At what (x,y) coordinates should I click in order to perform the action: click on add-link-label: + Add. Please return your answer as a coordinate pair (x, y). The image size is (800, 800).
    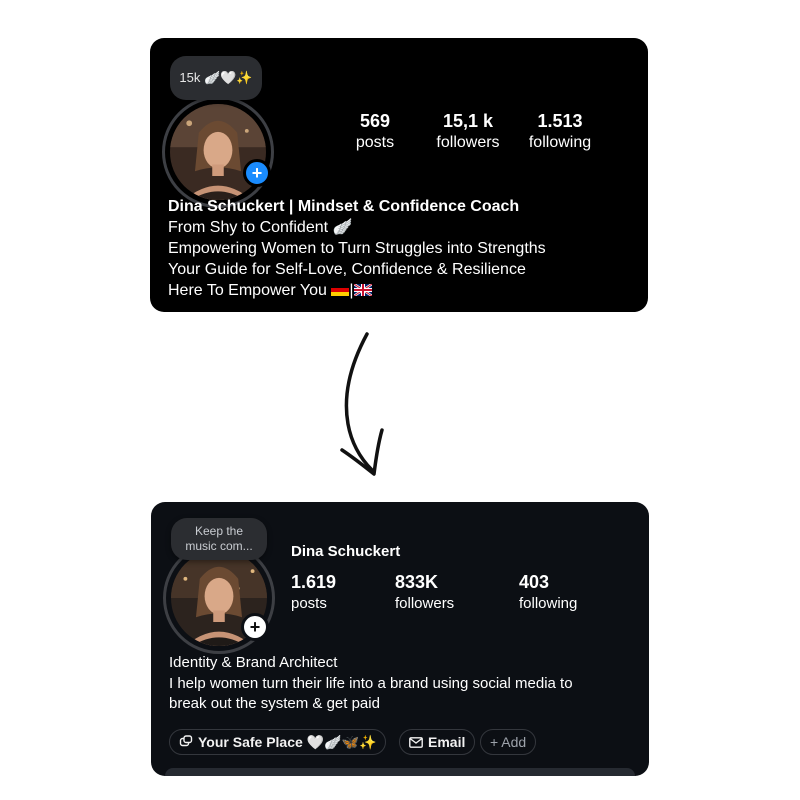
    Looking at the image, I should click on (508, 742).